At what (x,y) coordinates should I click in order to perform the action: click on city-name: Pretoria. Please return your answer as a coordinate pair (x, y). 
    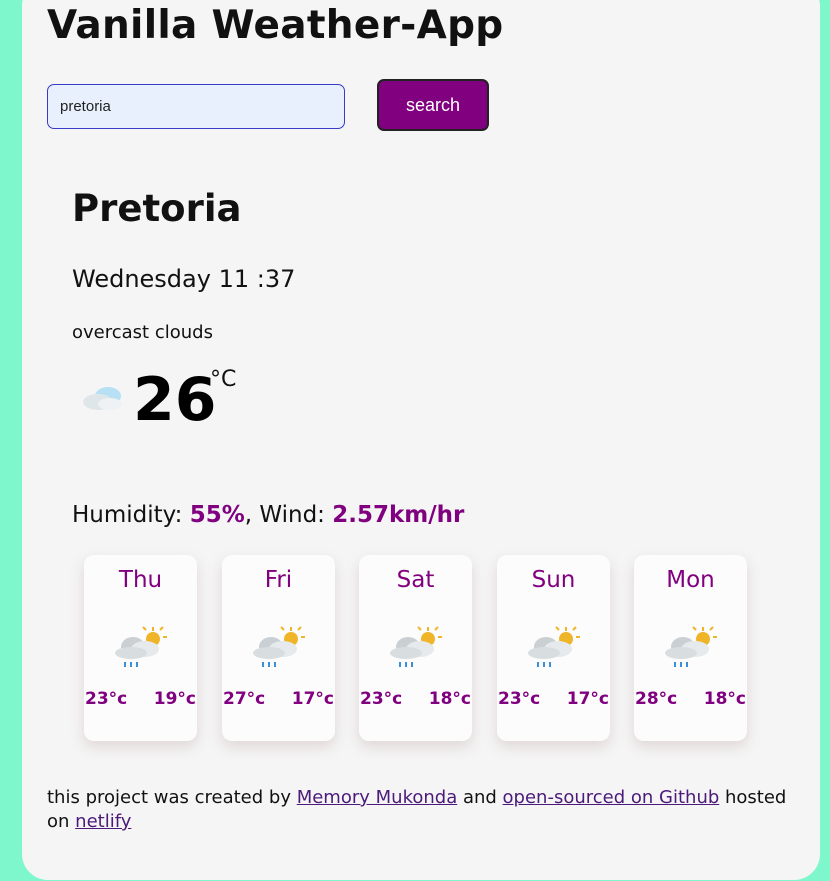
    Looking at the image, I should click on (157, 208).